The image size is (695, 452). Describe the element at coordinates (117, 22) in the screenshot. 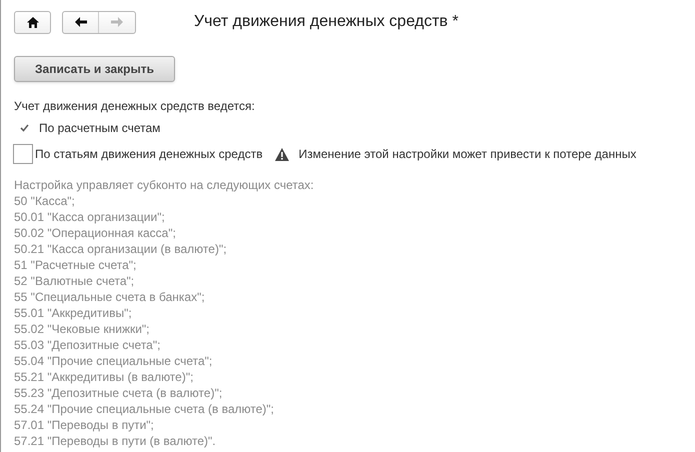

I see `right-arrow-icon` at that location.